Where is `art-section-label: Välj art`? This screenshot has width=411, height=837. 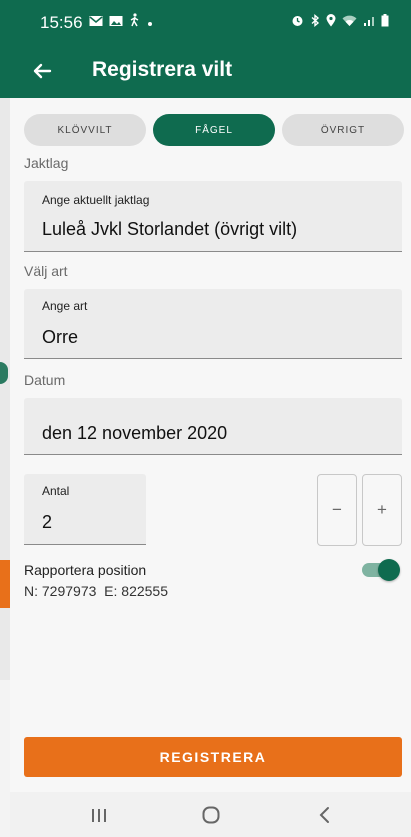
art-section-label: Välj art is located at coordinates (46, 271).